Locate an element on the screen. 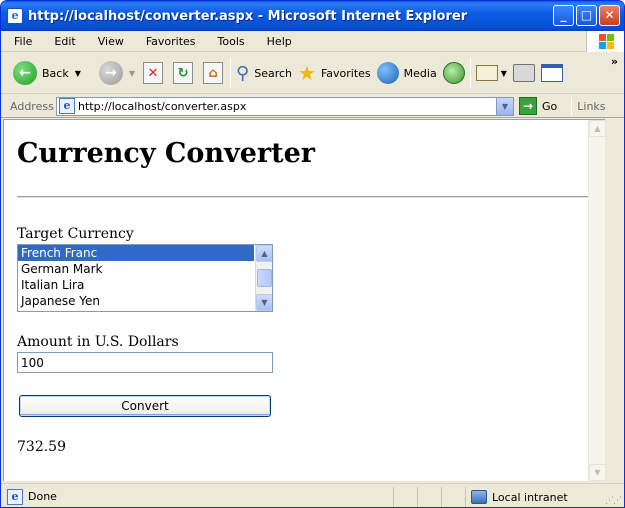 This screenshot has width=625, height=508. forward-button: → ▼ is located at coordinates (111, 73).